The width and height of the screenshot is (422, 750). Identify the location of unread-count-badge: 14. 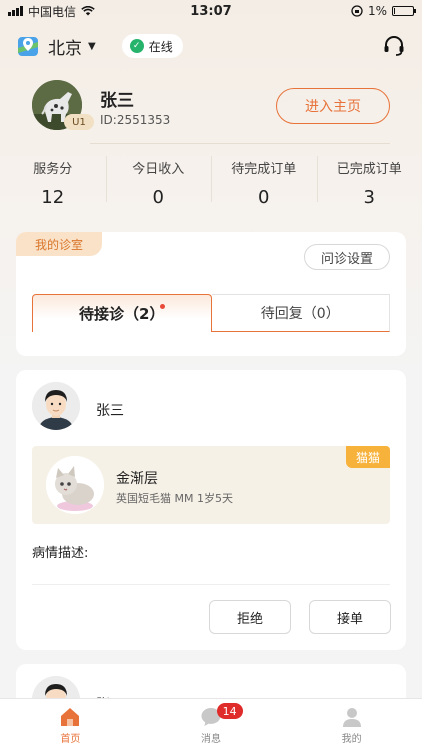
(229, 711).